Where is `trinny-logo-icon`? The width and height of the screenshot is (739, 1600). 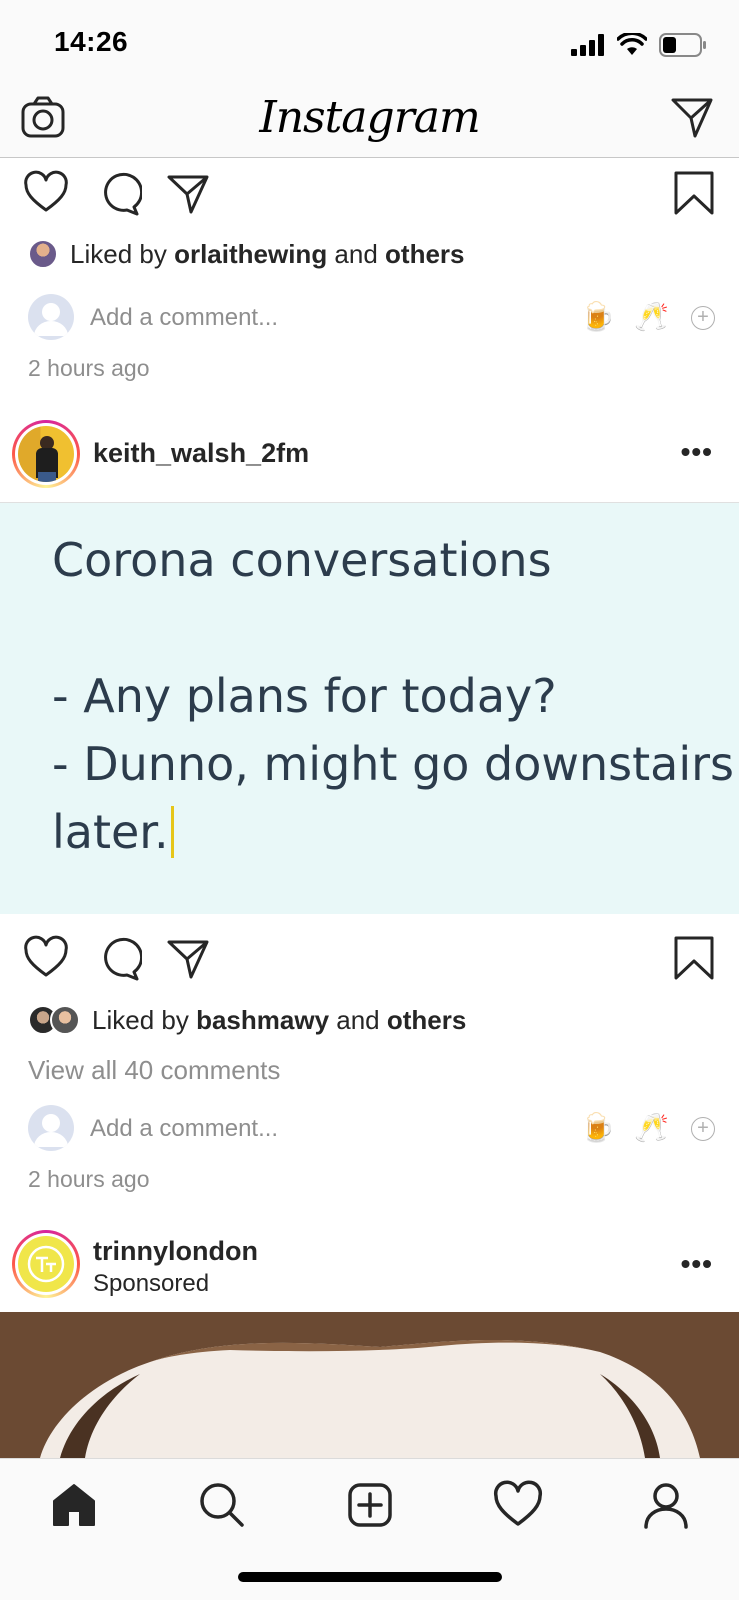
trinny-logo-icon is located at coordinates (46, 1264).